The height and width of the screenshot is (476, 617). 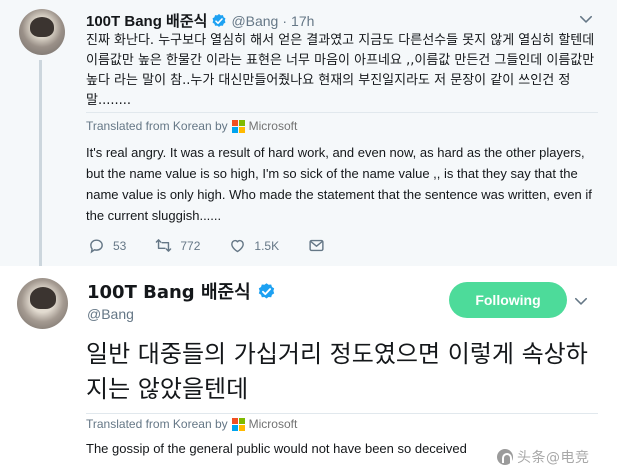 I want to click on author-name-row: 100T Bang 배준식, so click(x=181, y=291).